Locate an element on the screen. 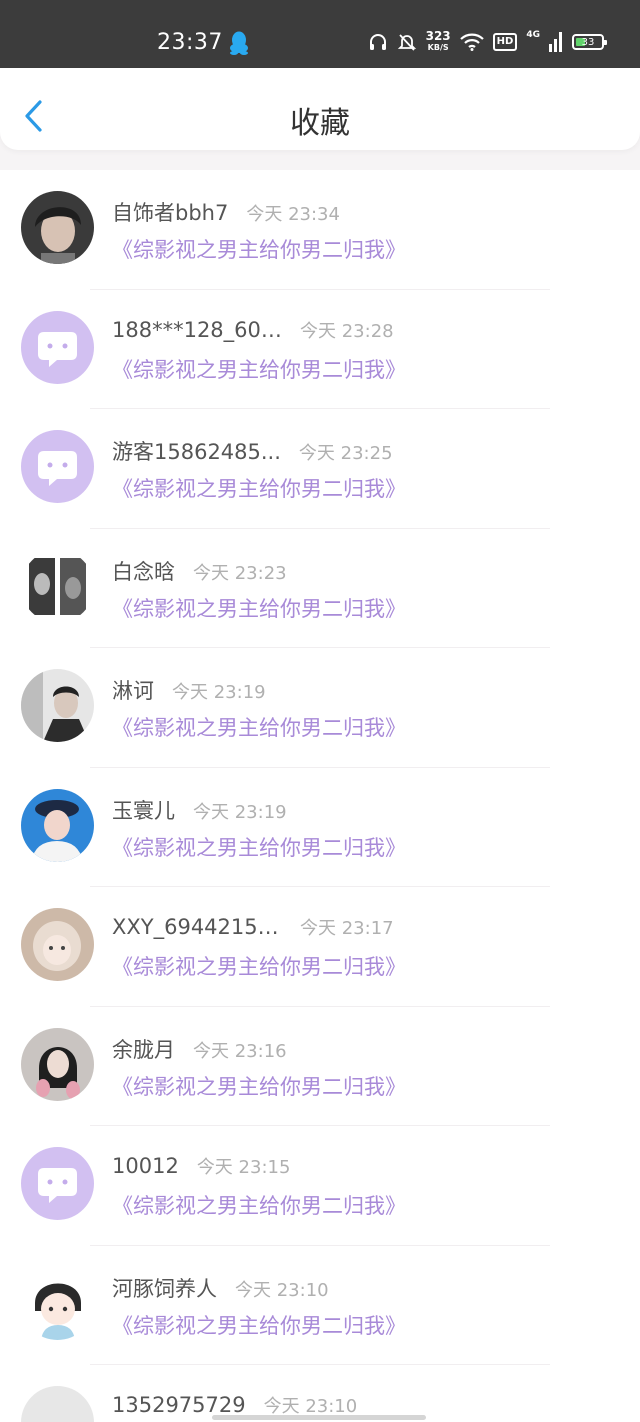  timestamp: 今天 23:15 is located at coordinates (243, 1167).